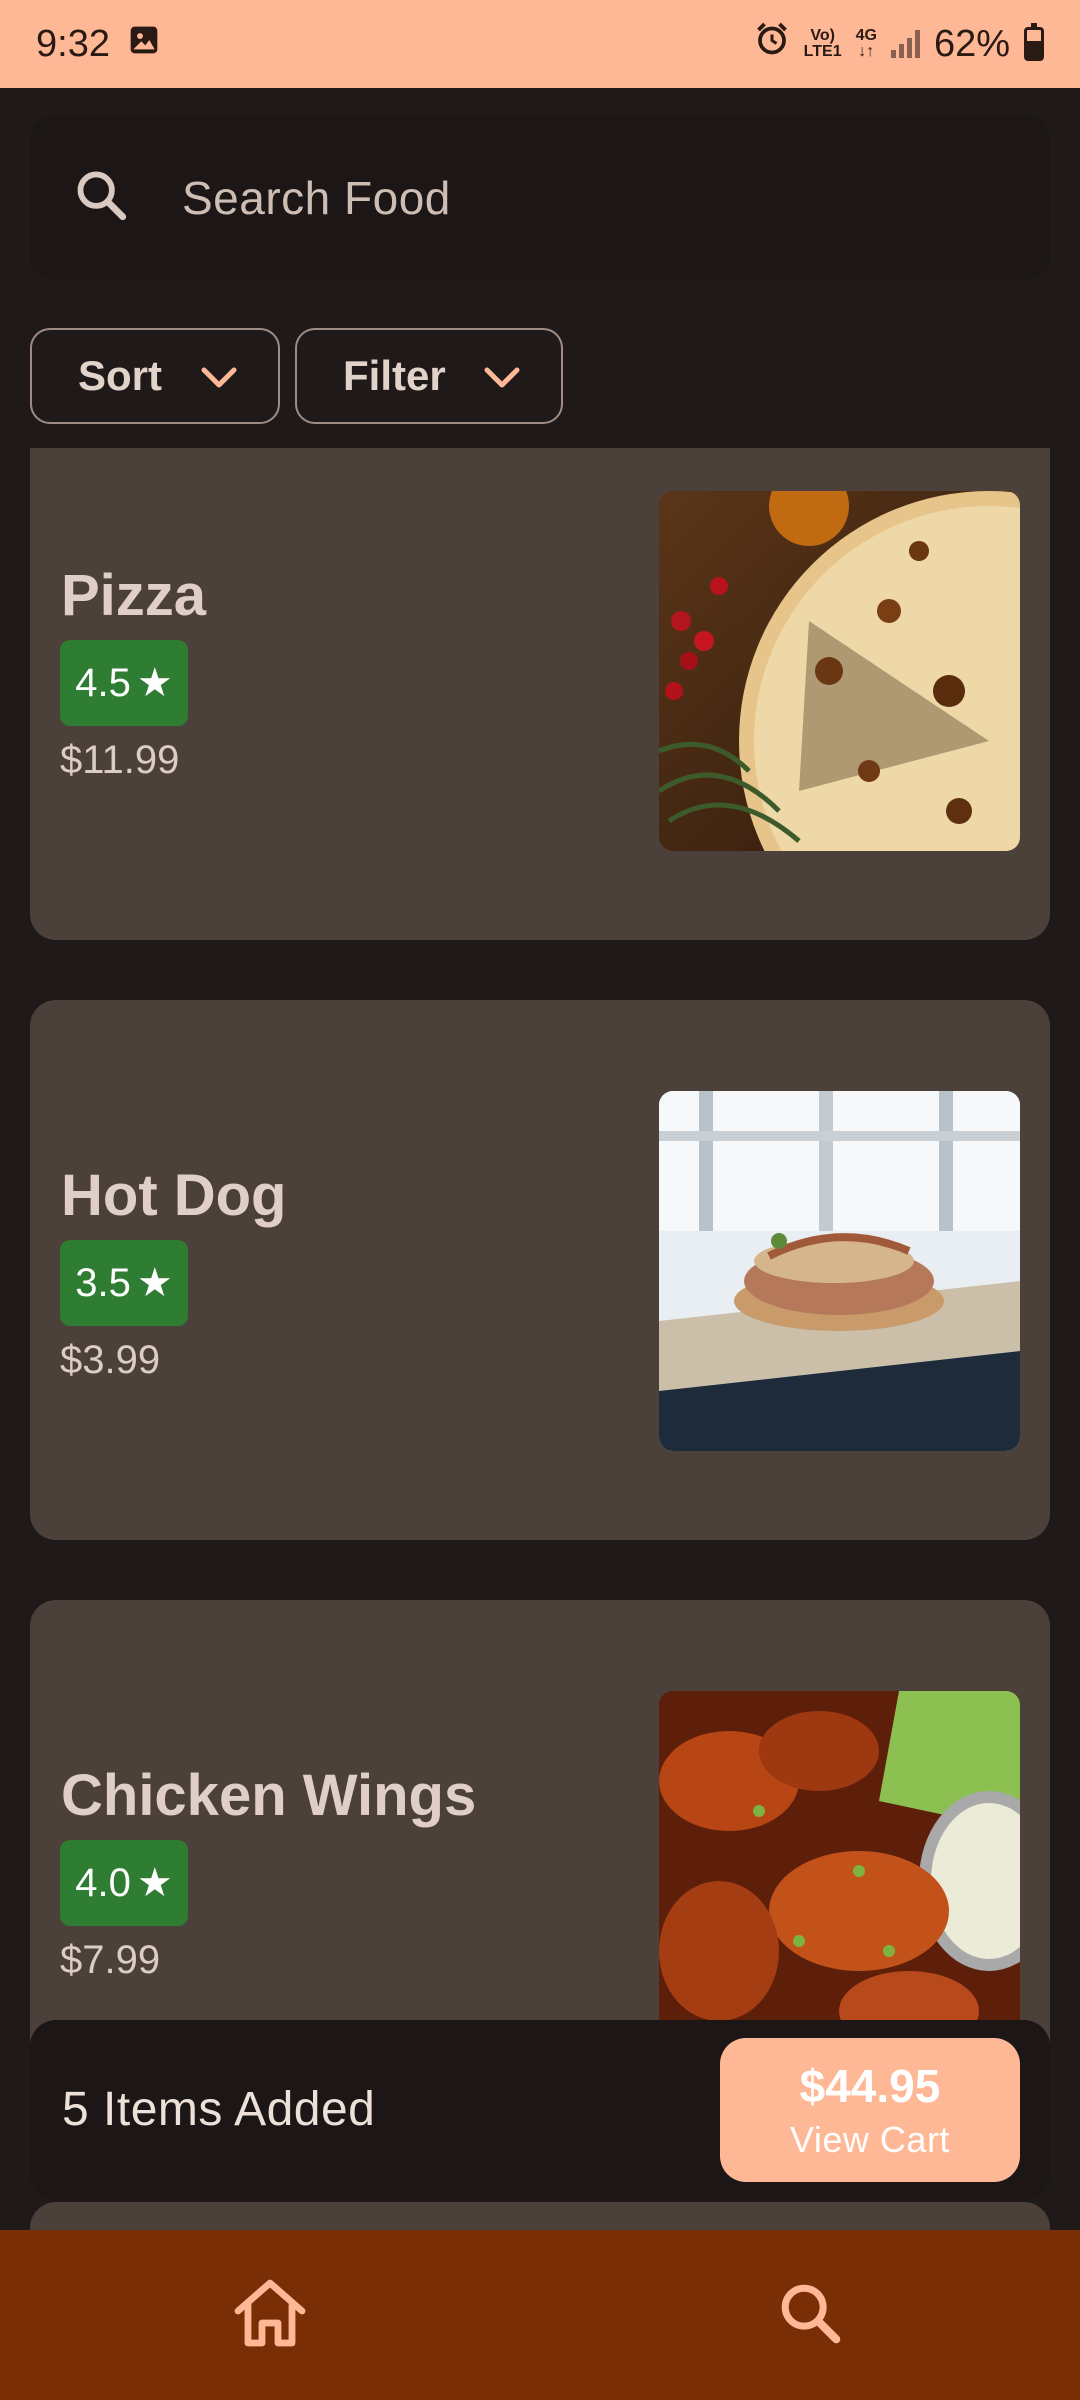 This screenshot has height=2400, width=1080. I want to click on rating-badge: 4.0 ★, so click(124, 1883).